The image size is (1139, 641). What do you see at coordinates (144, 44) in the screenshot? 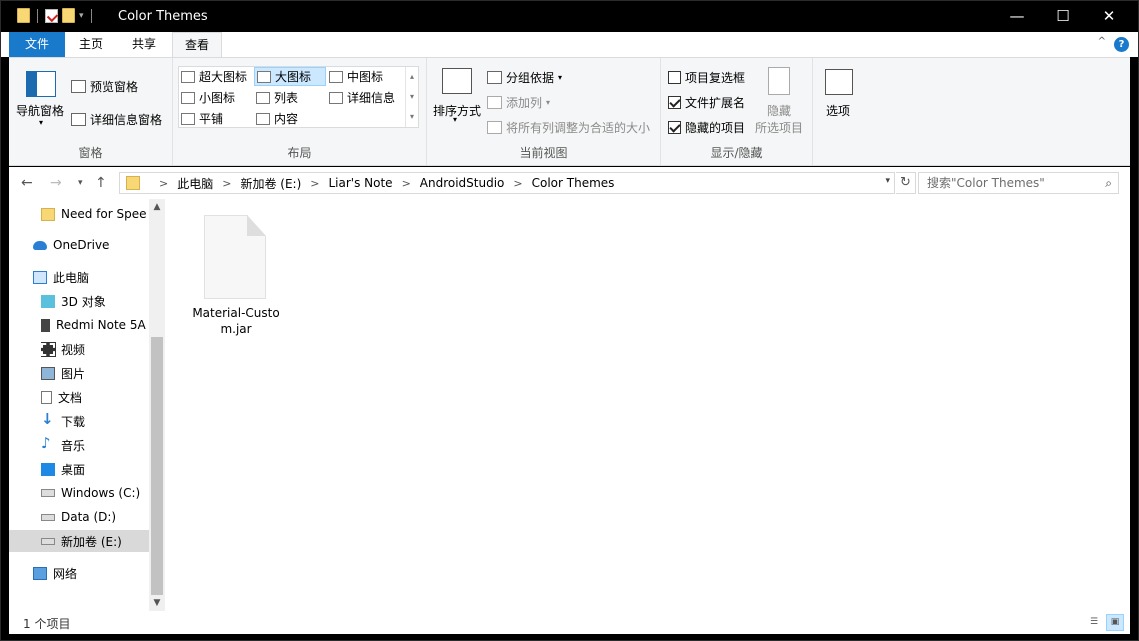
I see `tab-share: 共享` at bounding box center [144, 44].